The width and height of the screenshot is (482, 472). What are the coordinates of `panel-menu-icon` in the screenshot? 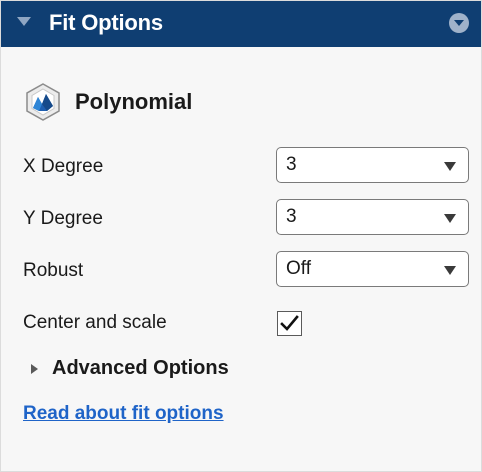 It's located at (459, 23).